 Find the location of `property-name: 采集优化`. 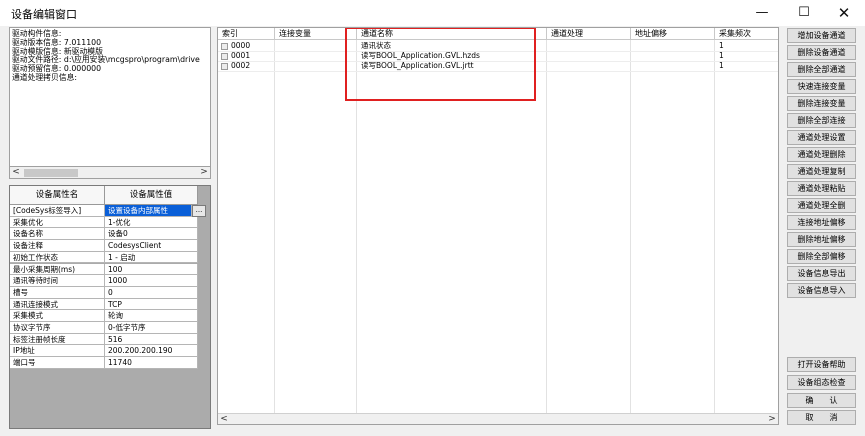

property-name: 采集优化 is located at coordinates (57, 222).